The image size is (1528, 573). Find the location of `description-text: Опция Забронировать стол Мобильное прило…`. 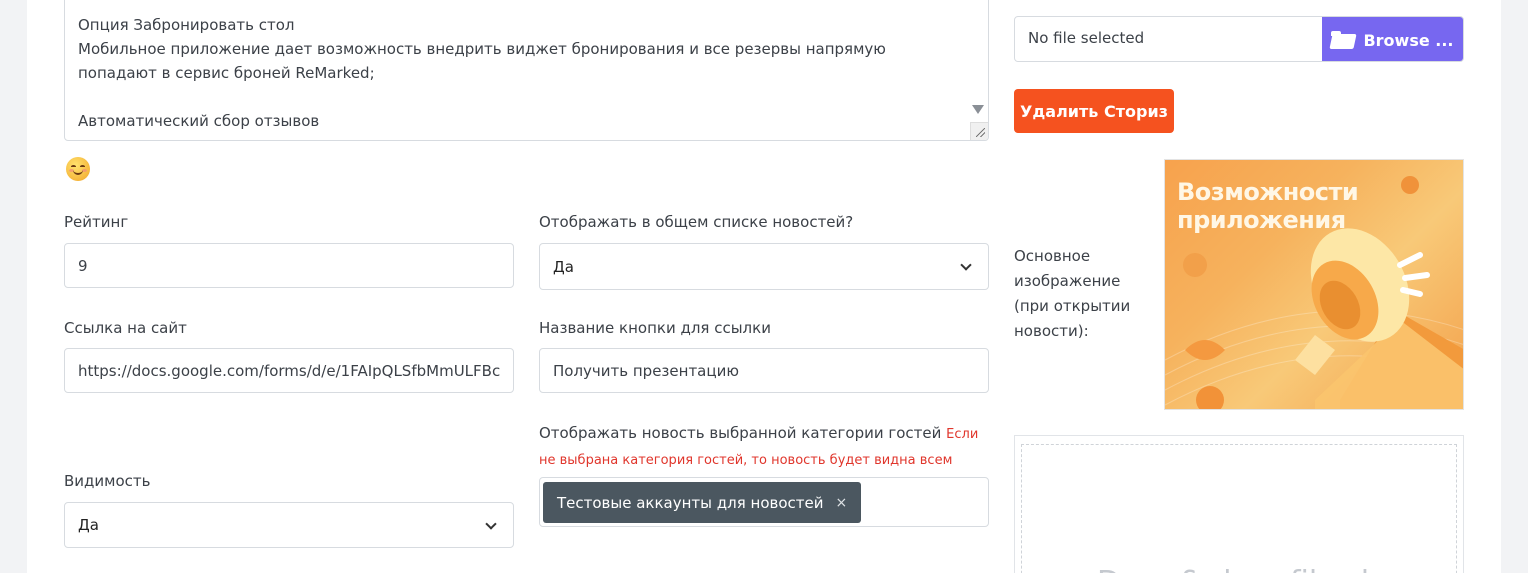

description-text: Опция Забронировать стол Мобильное прило… is located at coordinates (520, 73).